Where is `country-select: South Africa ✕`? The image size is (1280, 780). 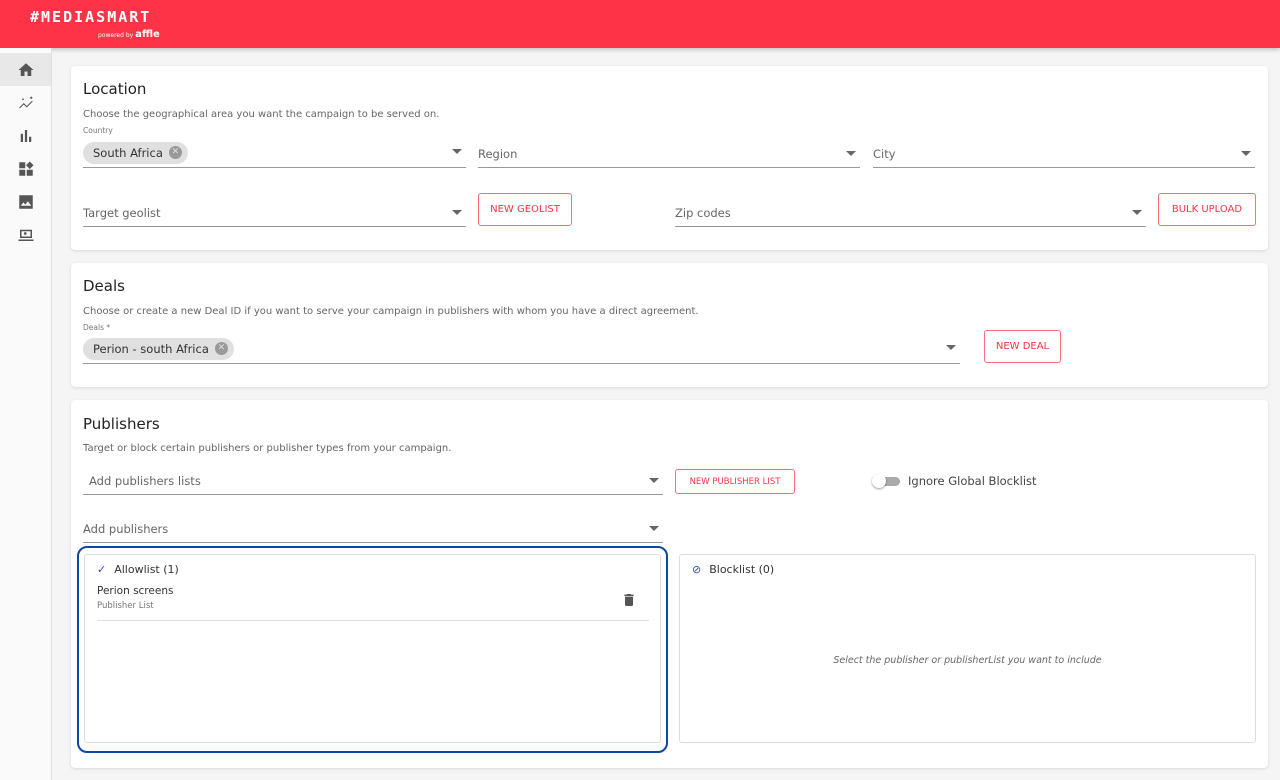
country-select: South Africa ✕ is located at coordinates (274, 153).